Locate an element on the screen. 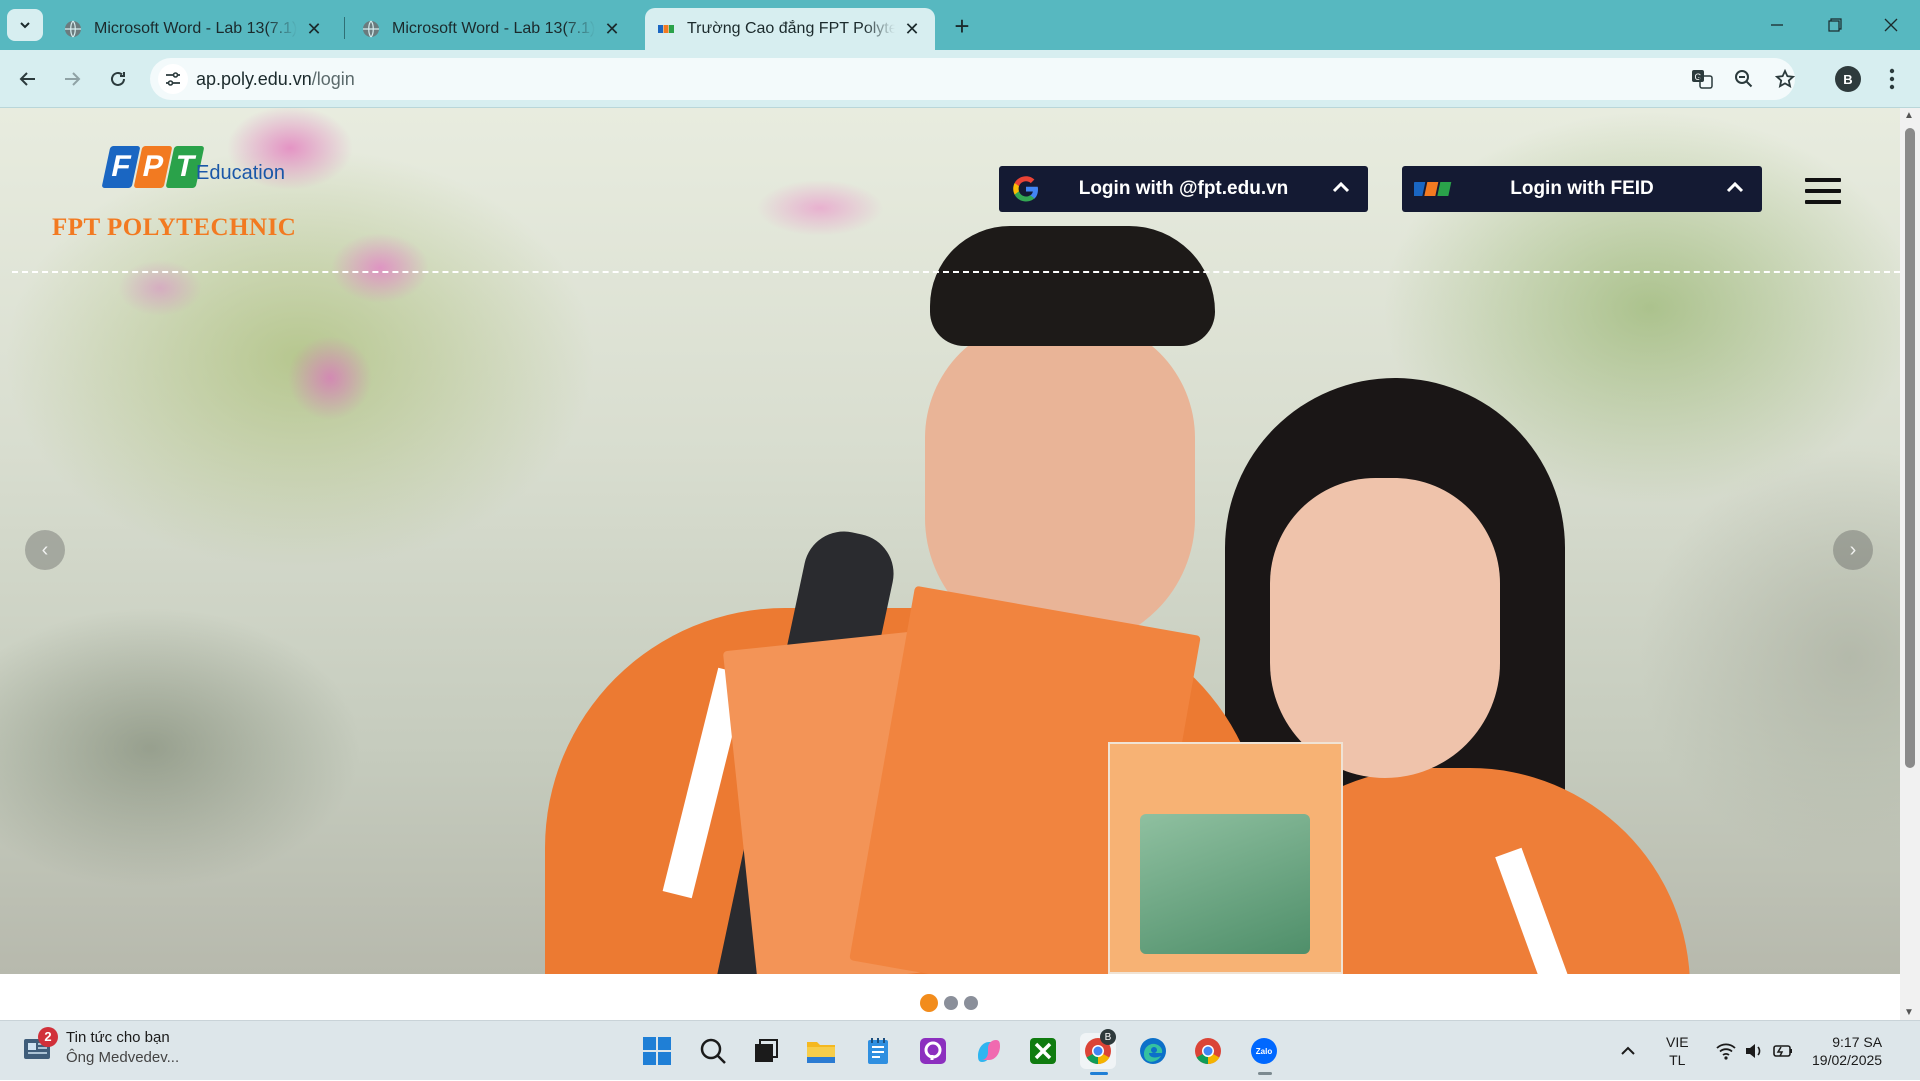 This screenshot has height=1081, width=1920. system-tray is located at coordinates (1755, 1051).